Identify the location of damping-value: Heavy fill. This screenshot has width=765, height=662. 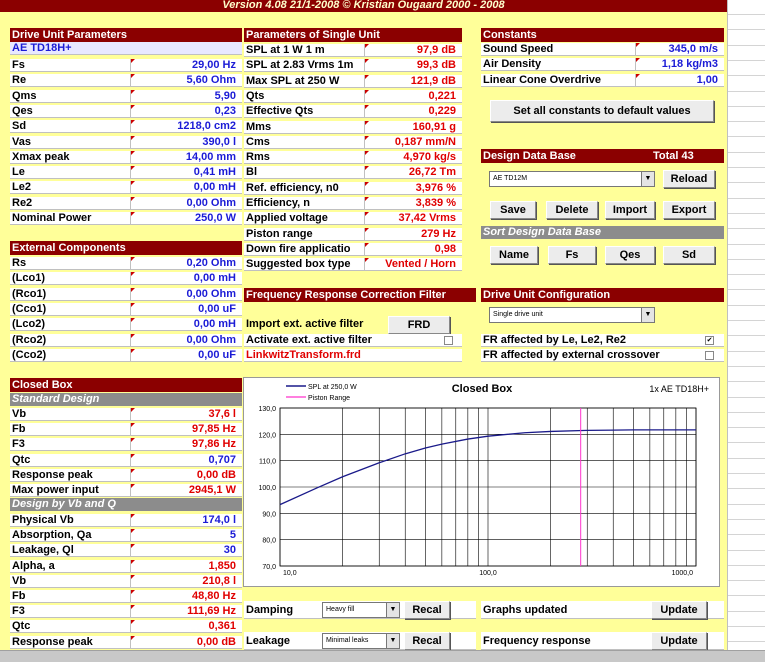
(340, 609).